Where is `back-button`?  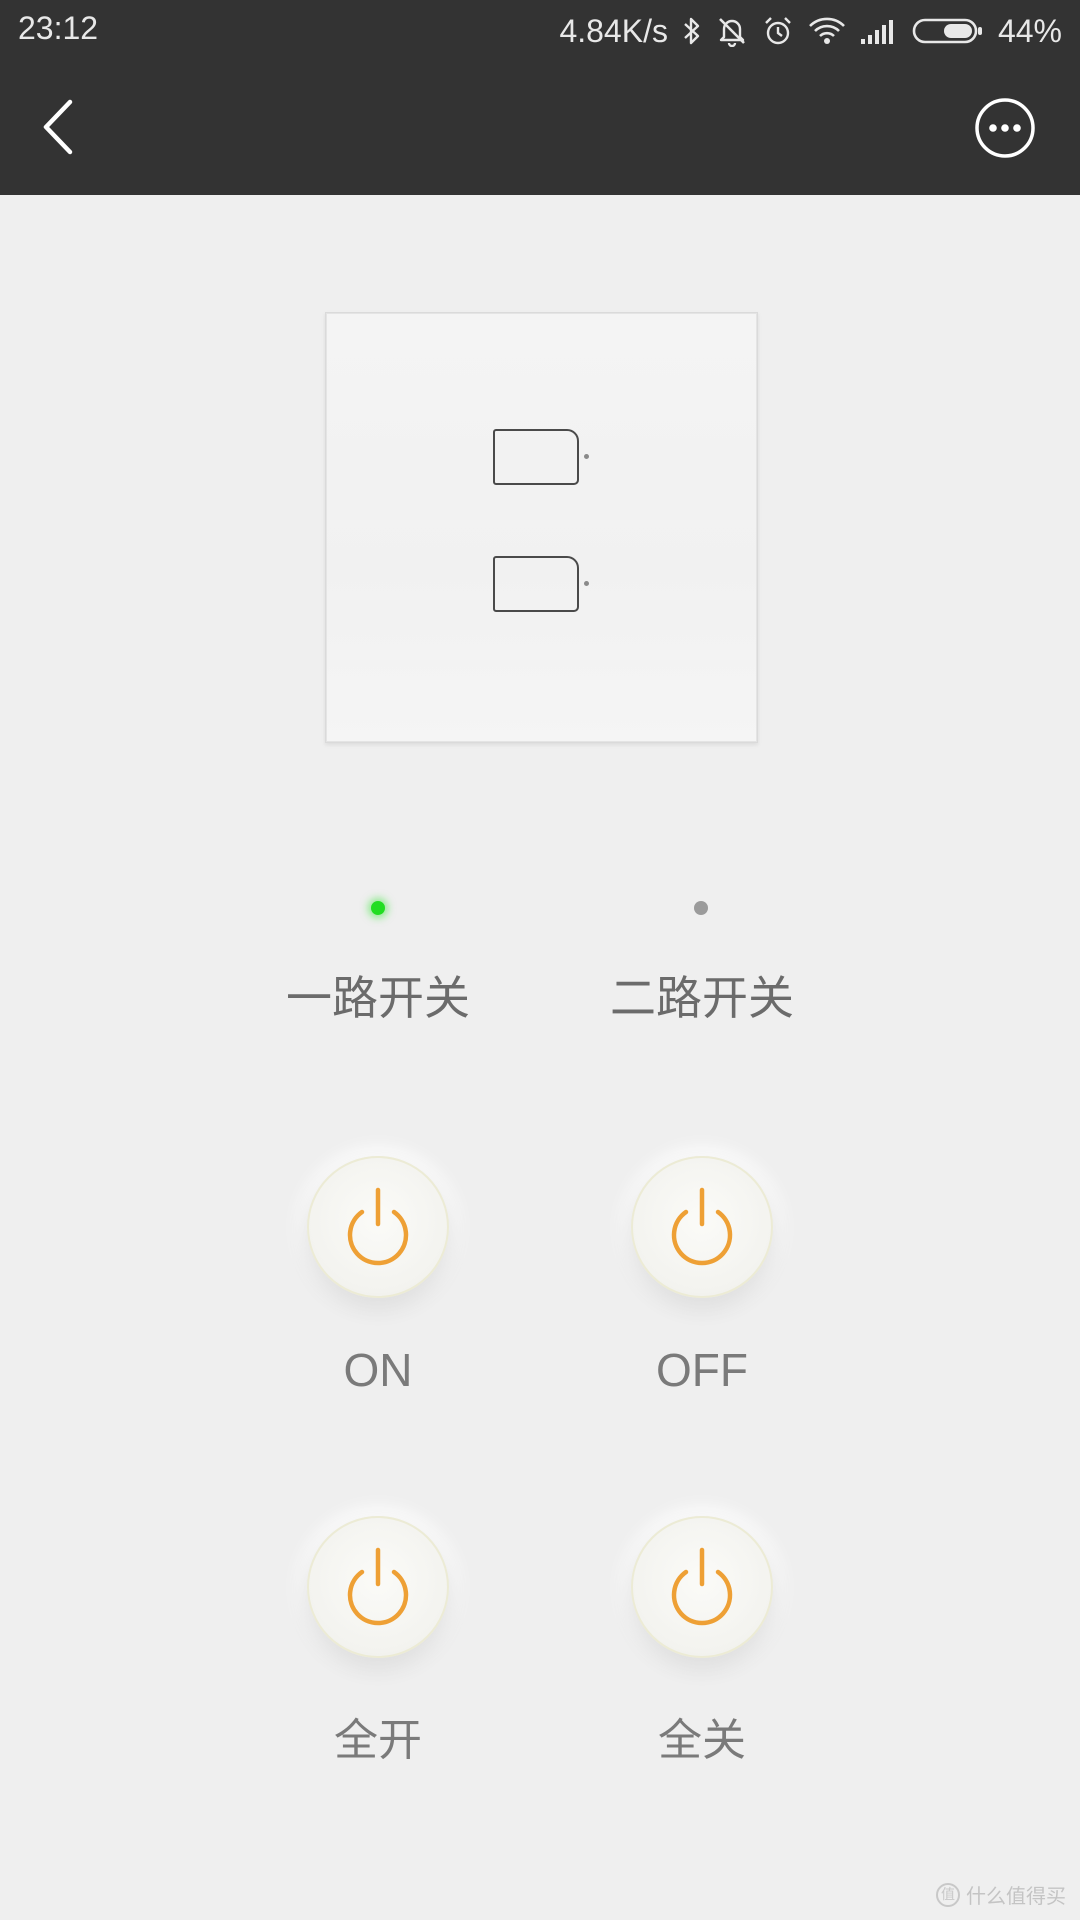 back-button is located at coordinates (60, 127).